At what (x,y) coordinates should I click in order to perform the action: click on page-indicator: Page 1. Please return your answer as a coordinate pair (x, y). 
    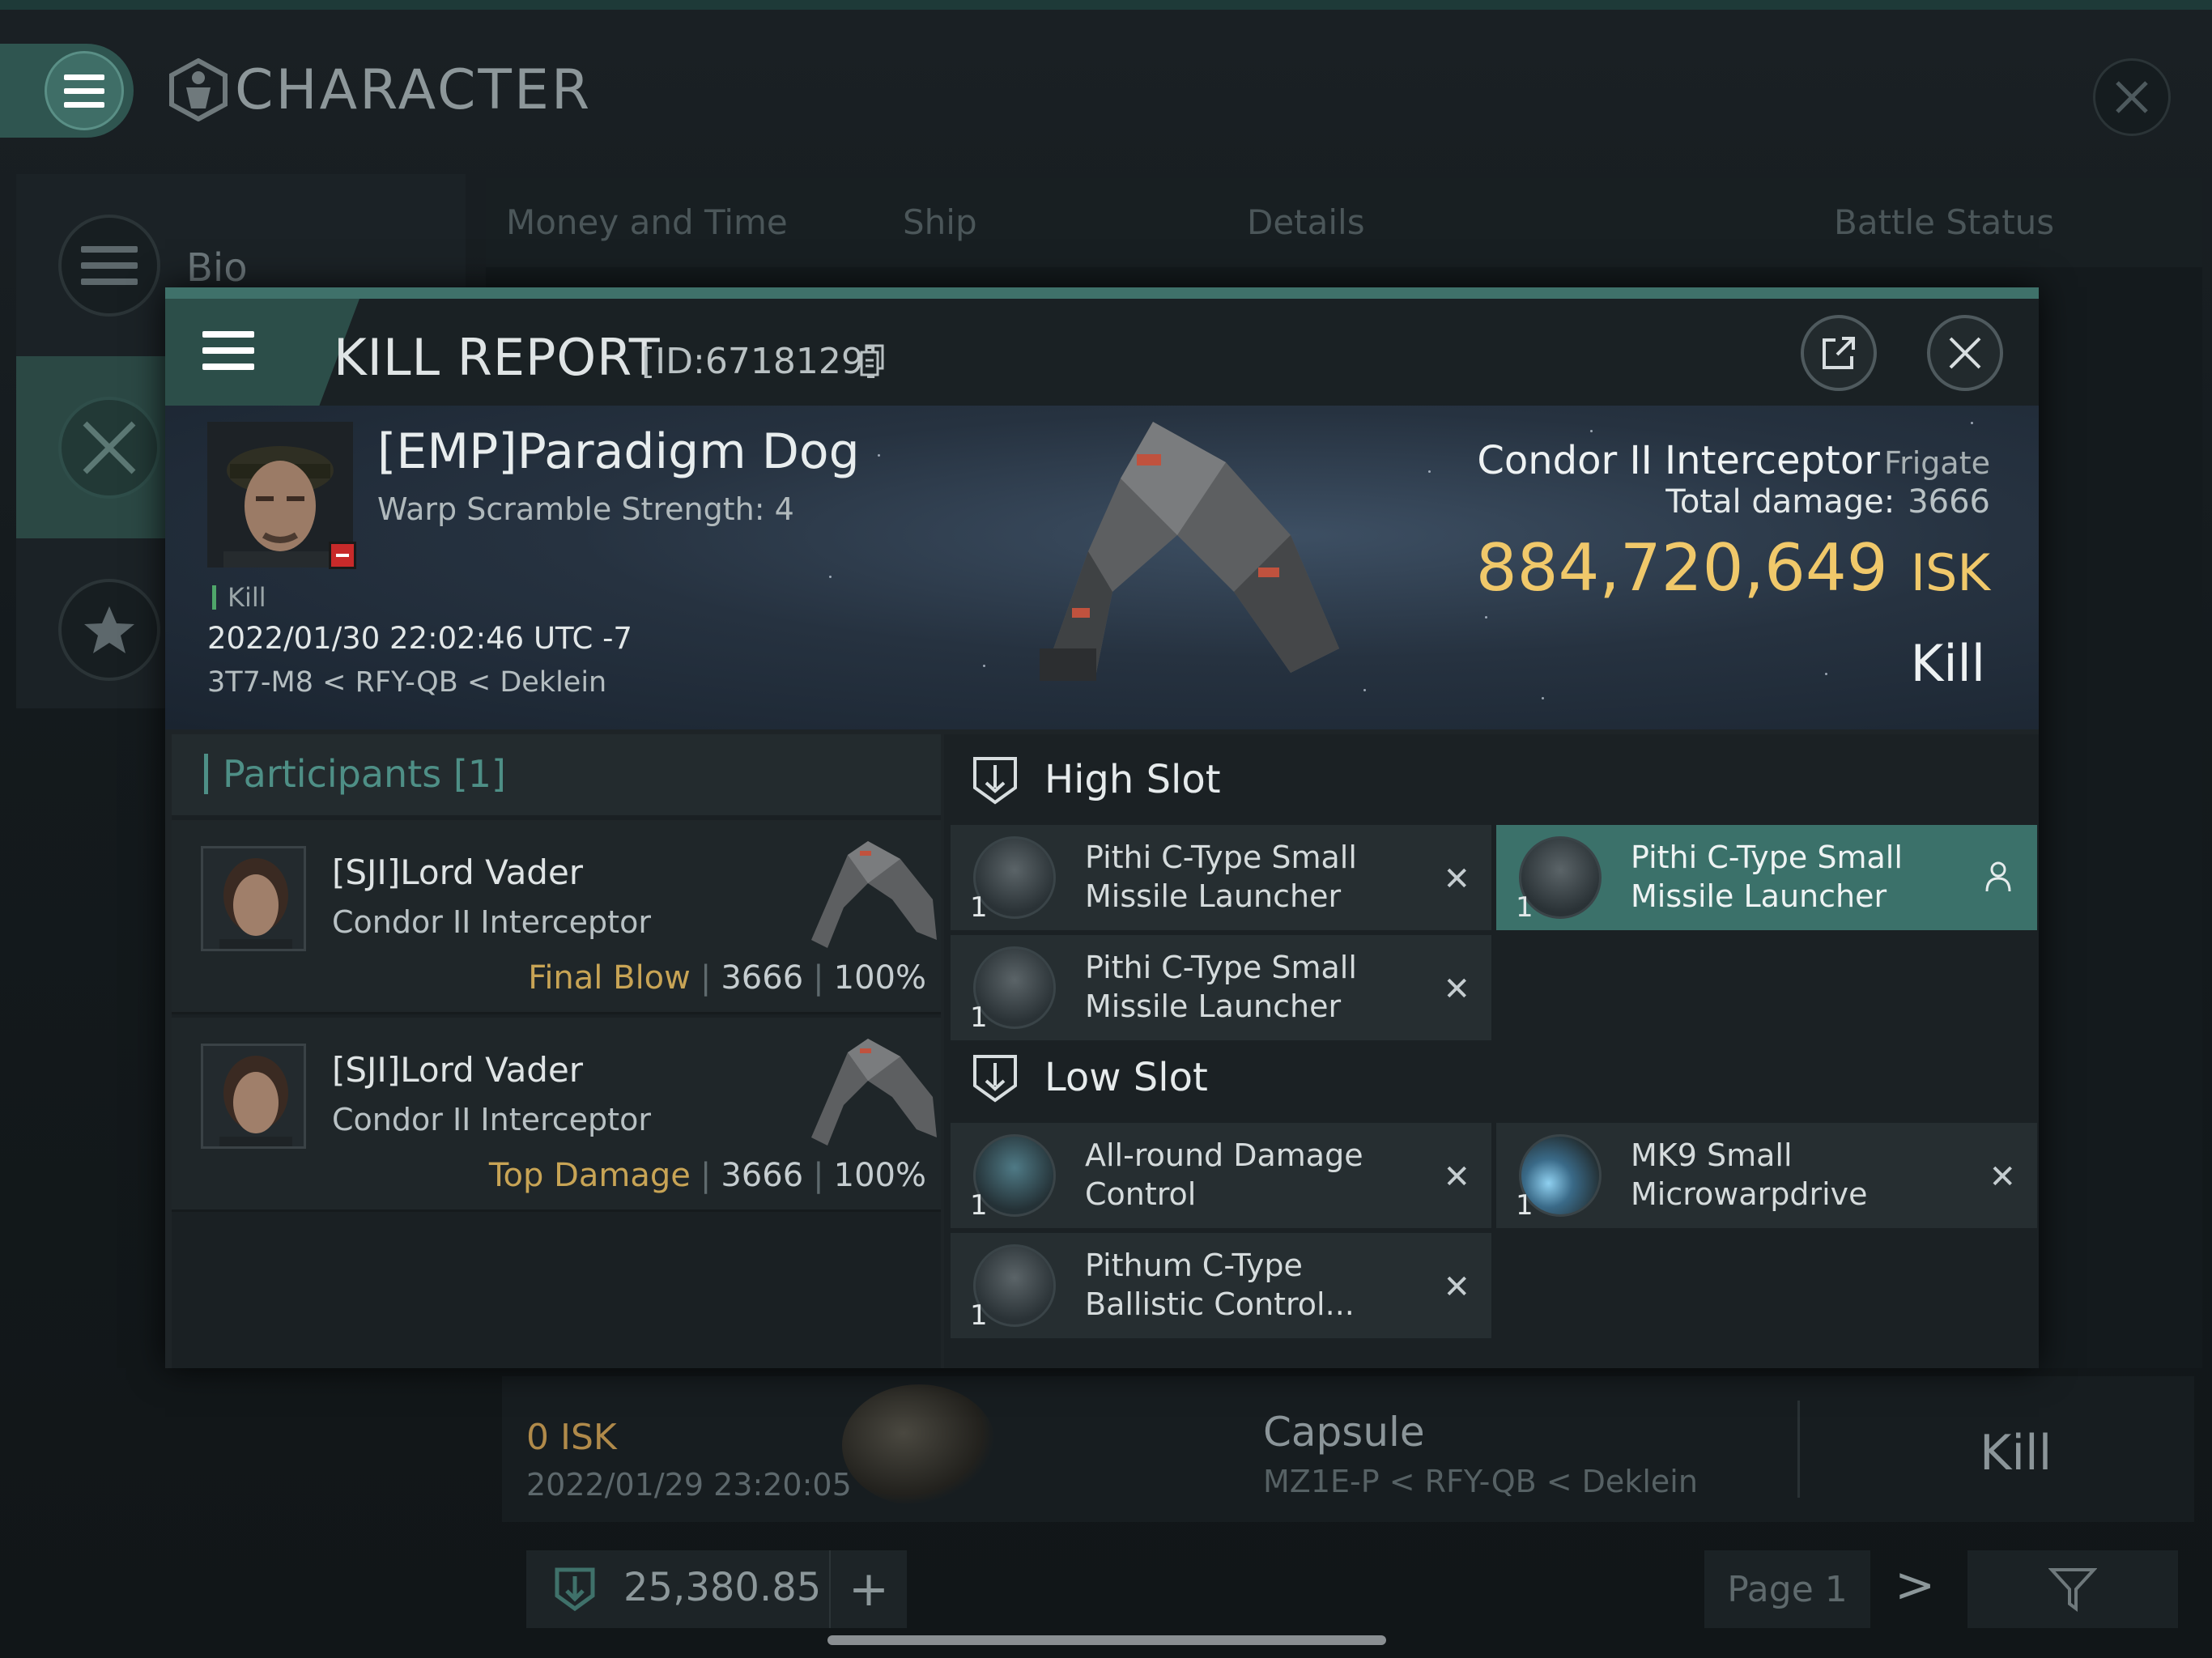
    Looking at the image, I should click on (1787, 1589).